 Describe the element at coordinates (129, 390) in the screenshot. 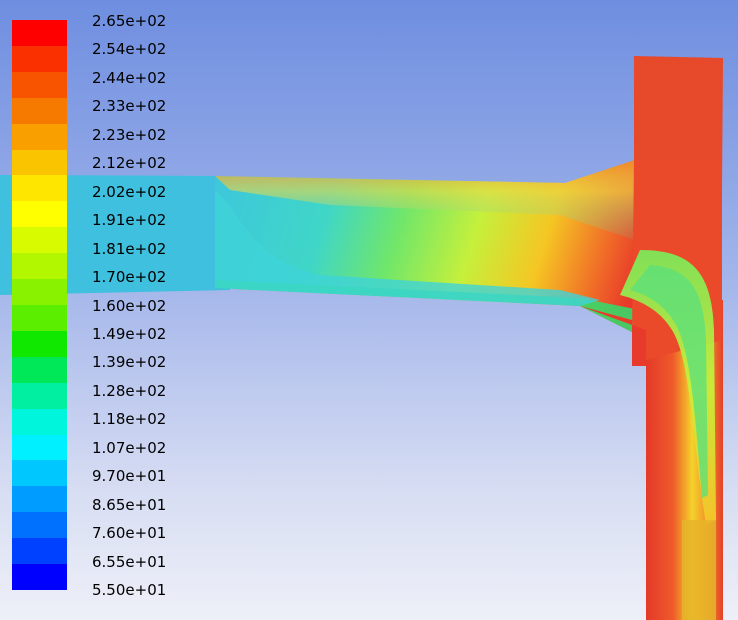

I see `colorbar-tick-label: 1.28e+02` at that location.